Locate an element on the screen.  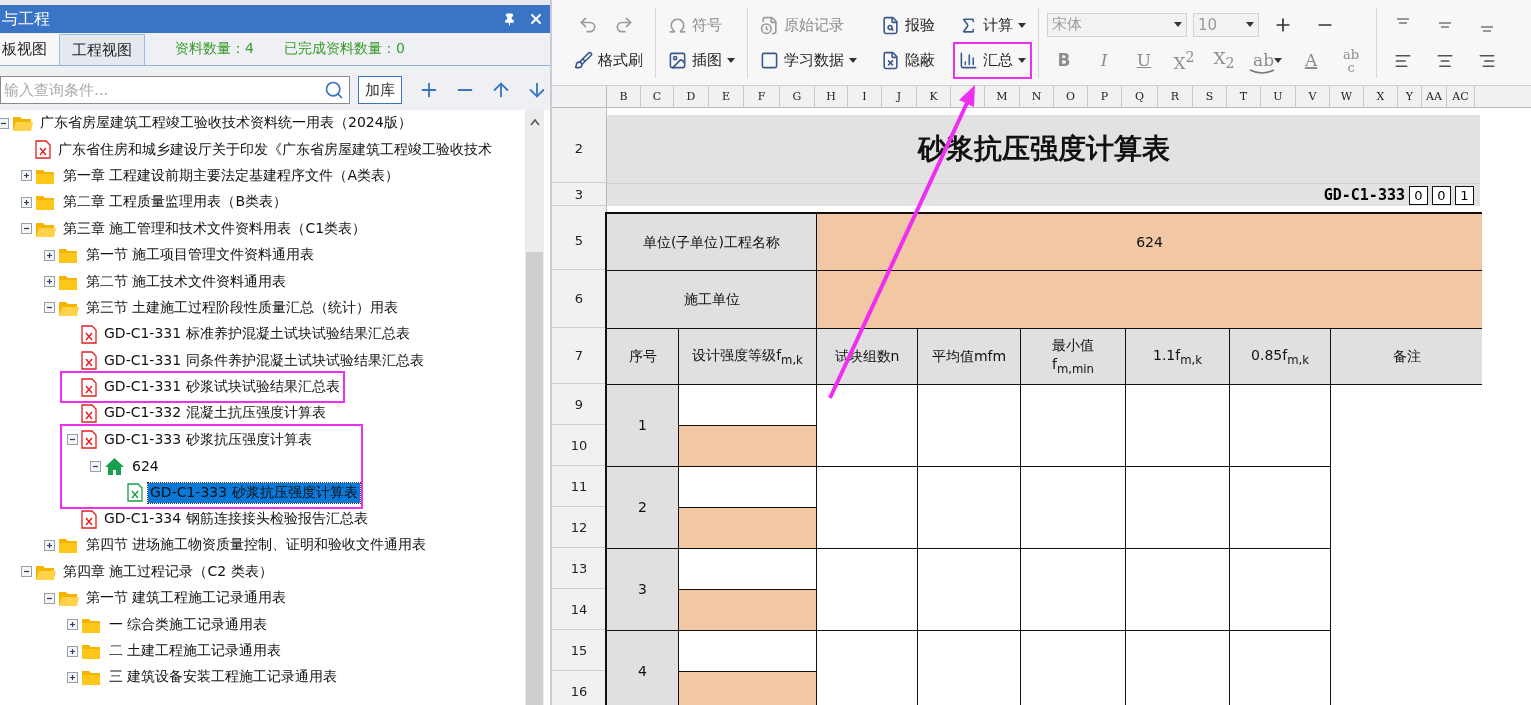
column-header: R is located at coordinates (1175, 96).